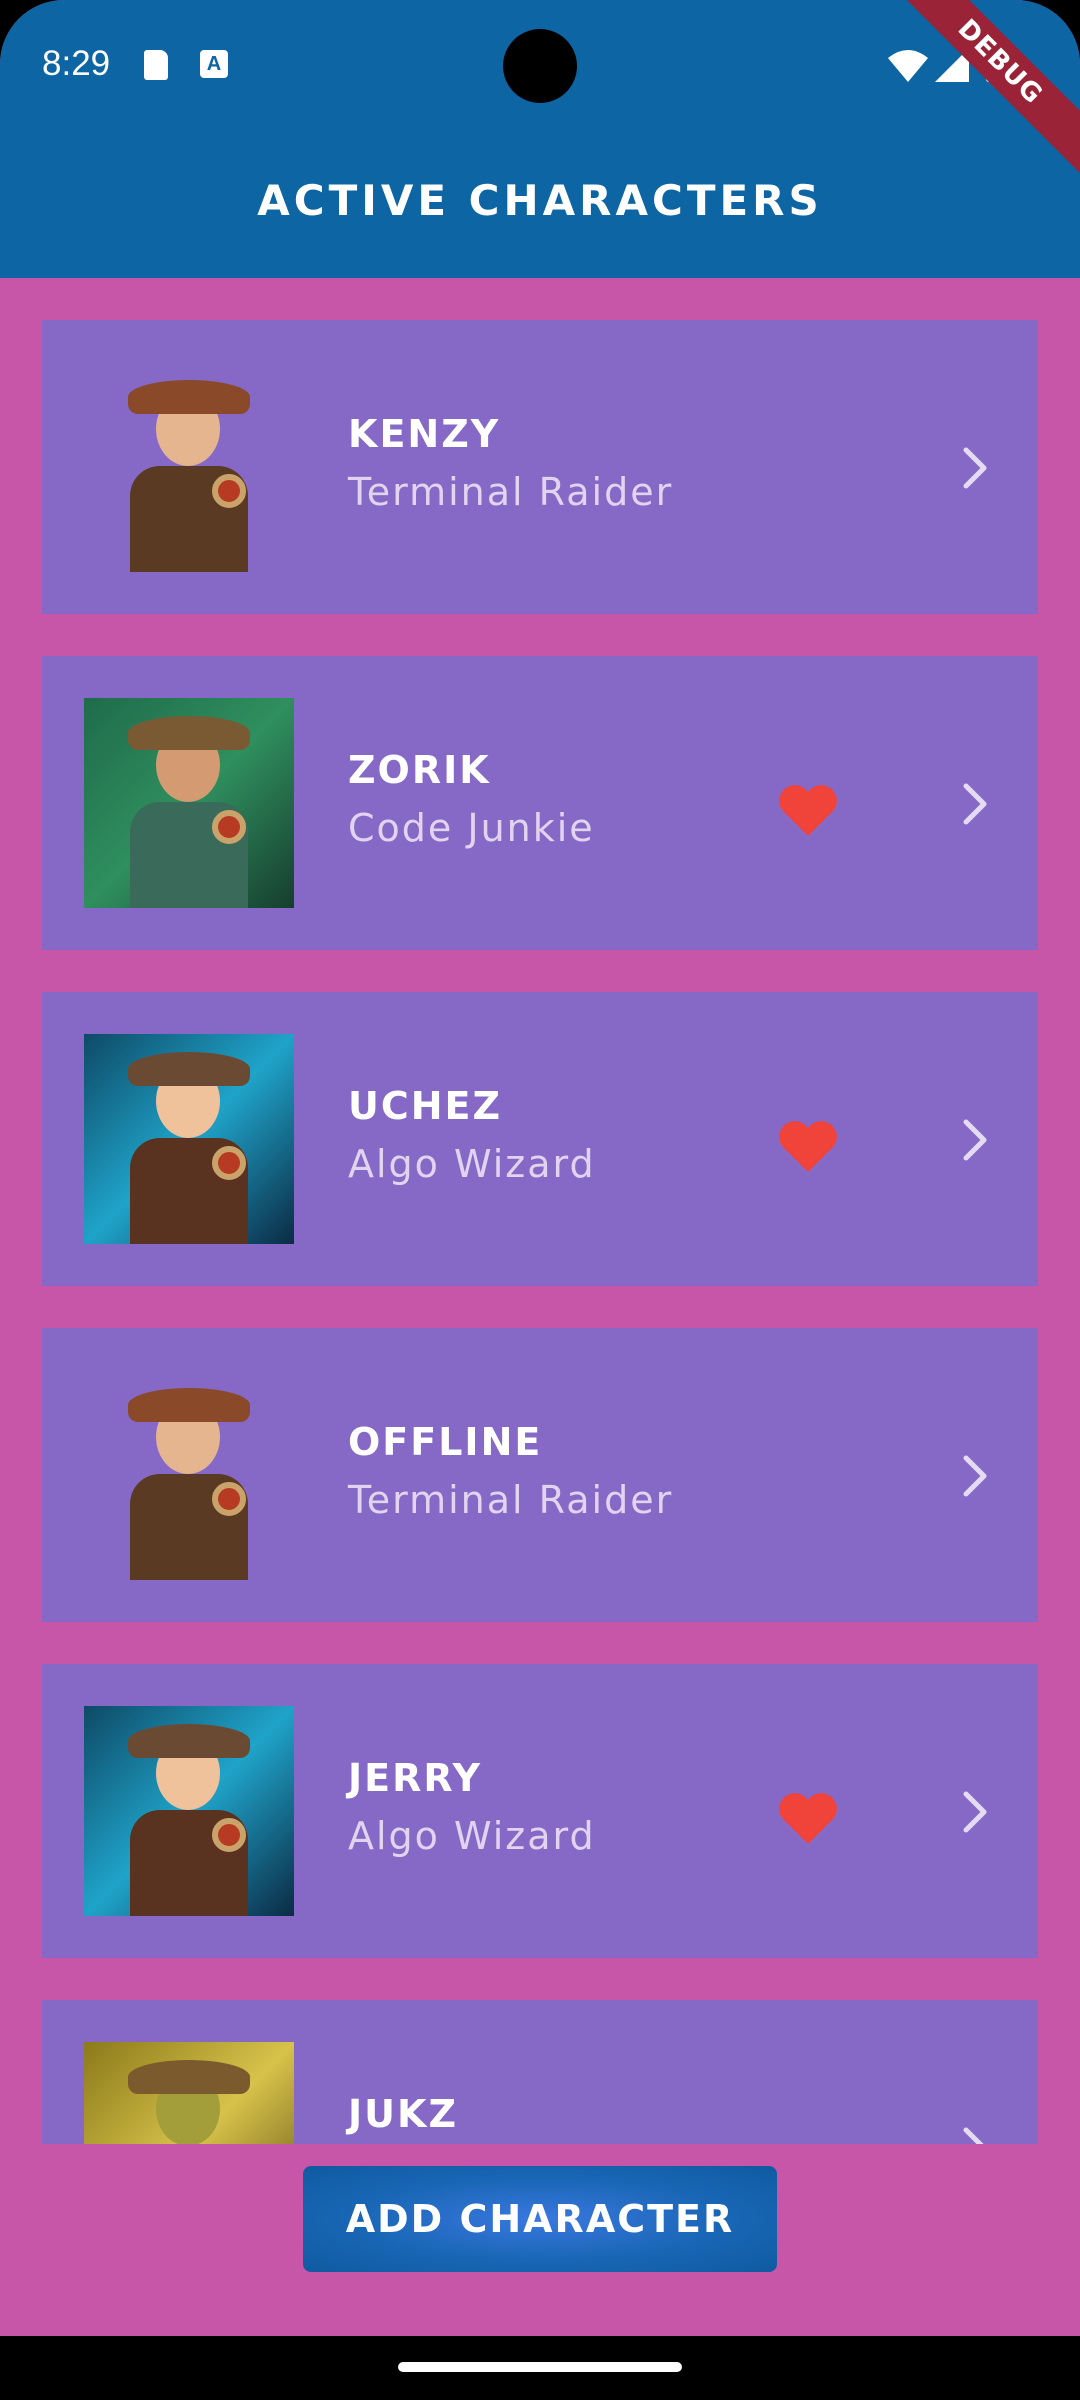  Describe the element at coordinates (471, 828) in the screenshot. I see `character-role: Code Junkie` at that location.